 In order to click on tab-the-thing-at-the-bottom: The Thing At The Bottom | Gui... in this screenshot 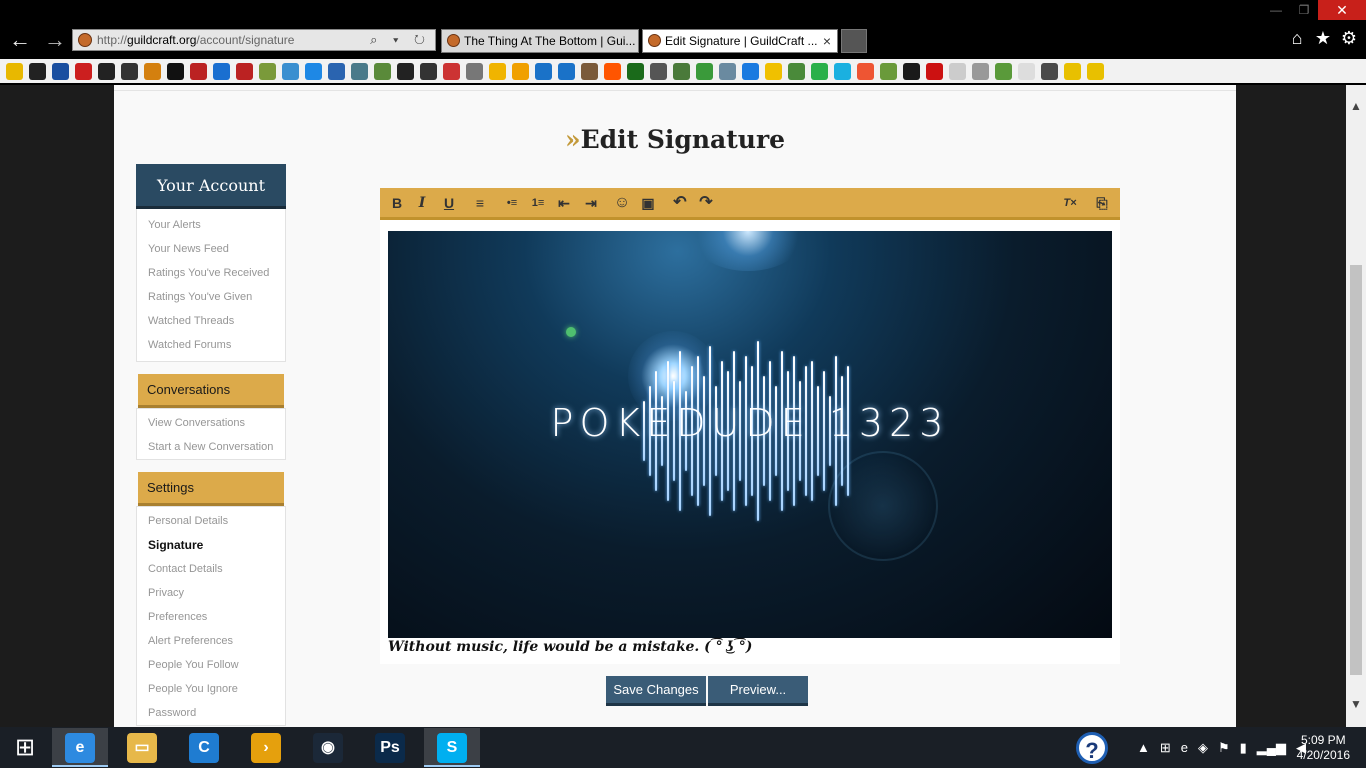, I will do `click(540, 41)`.